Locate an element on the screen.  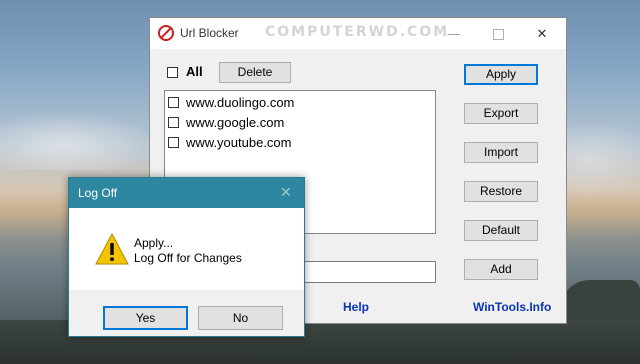
apply-button: Apply is located at coordinates (501, 74).